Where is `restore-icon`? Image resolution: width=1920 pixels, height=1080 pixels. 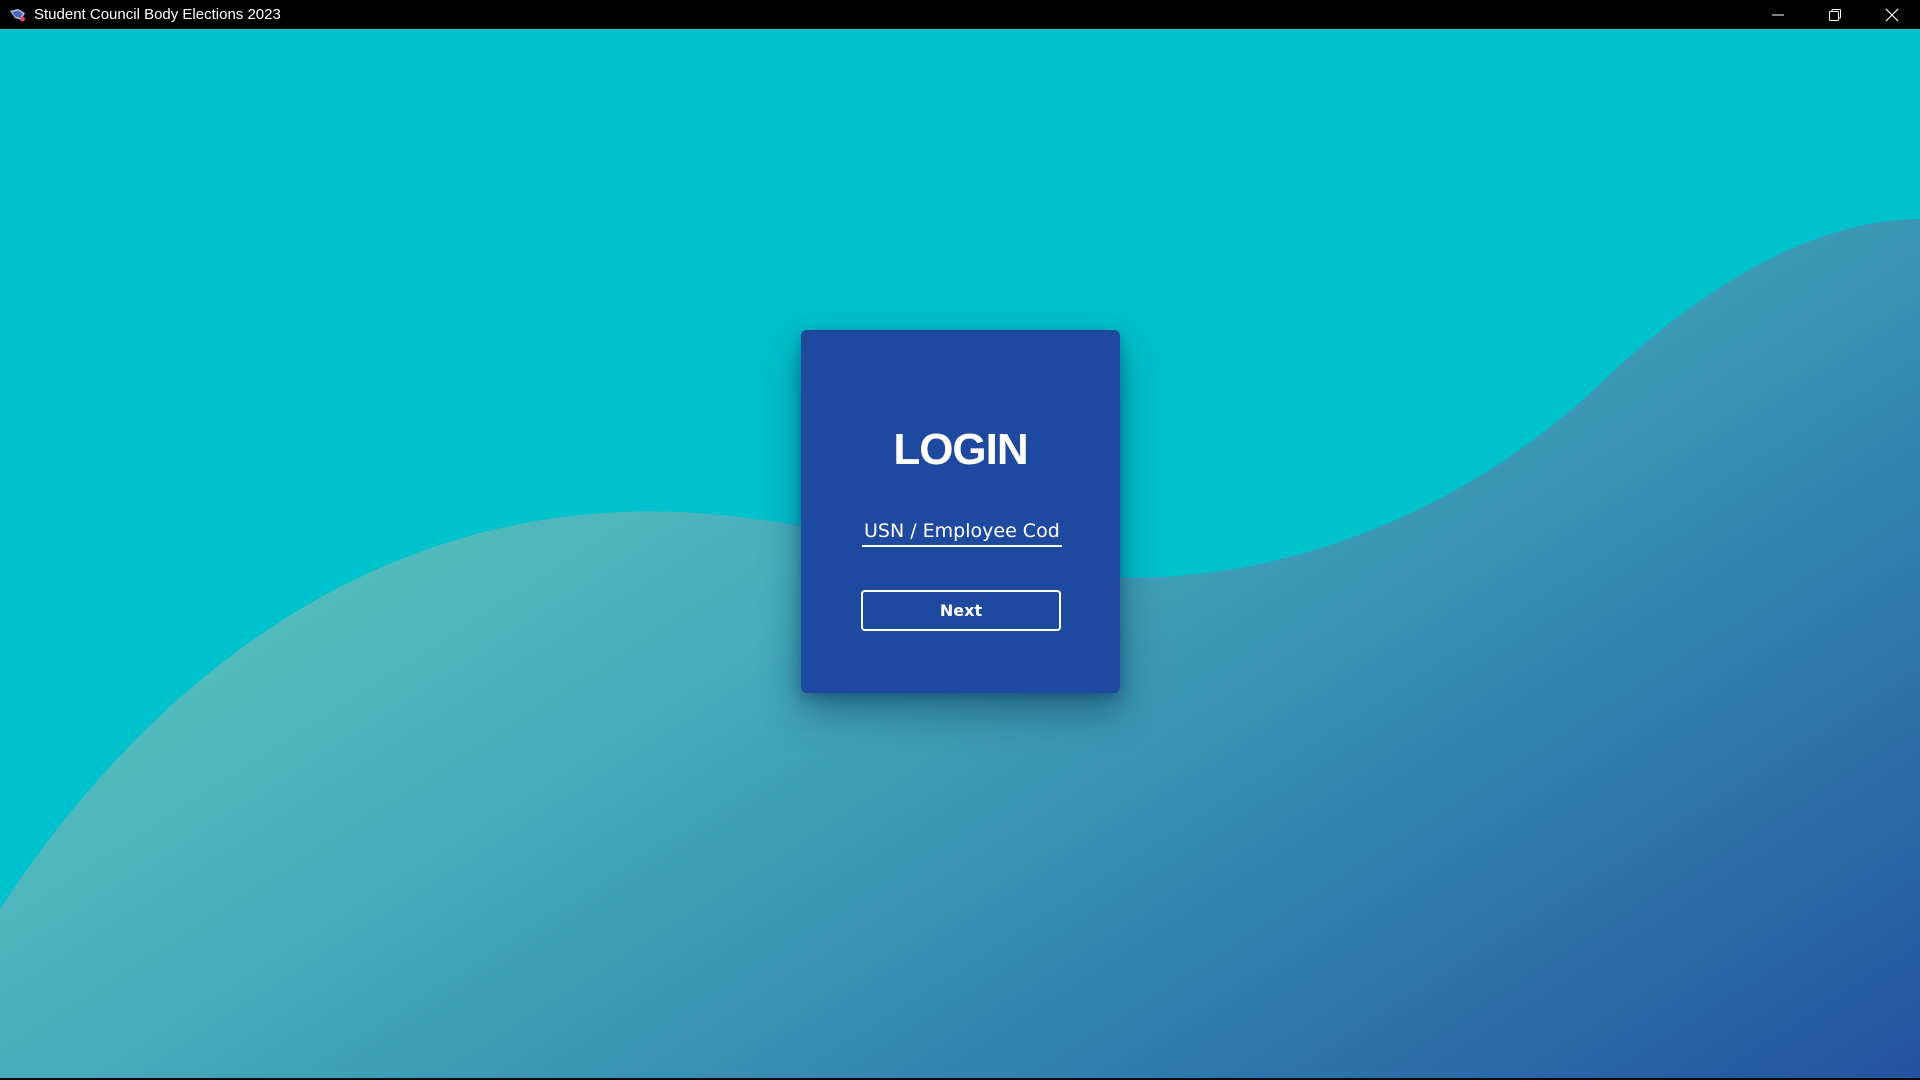
restore-icon is located at coordinates (1834, 14).